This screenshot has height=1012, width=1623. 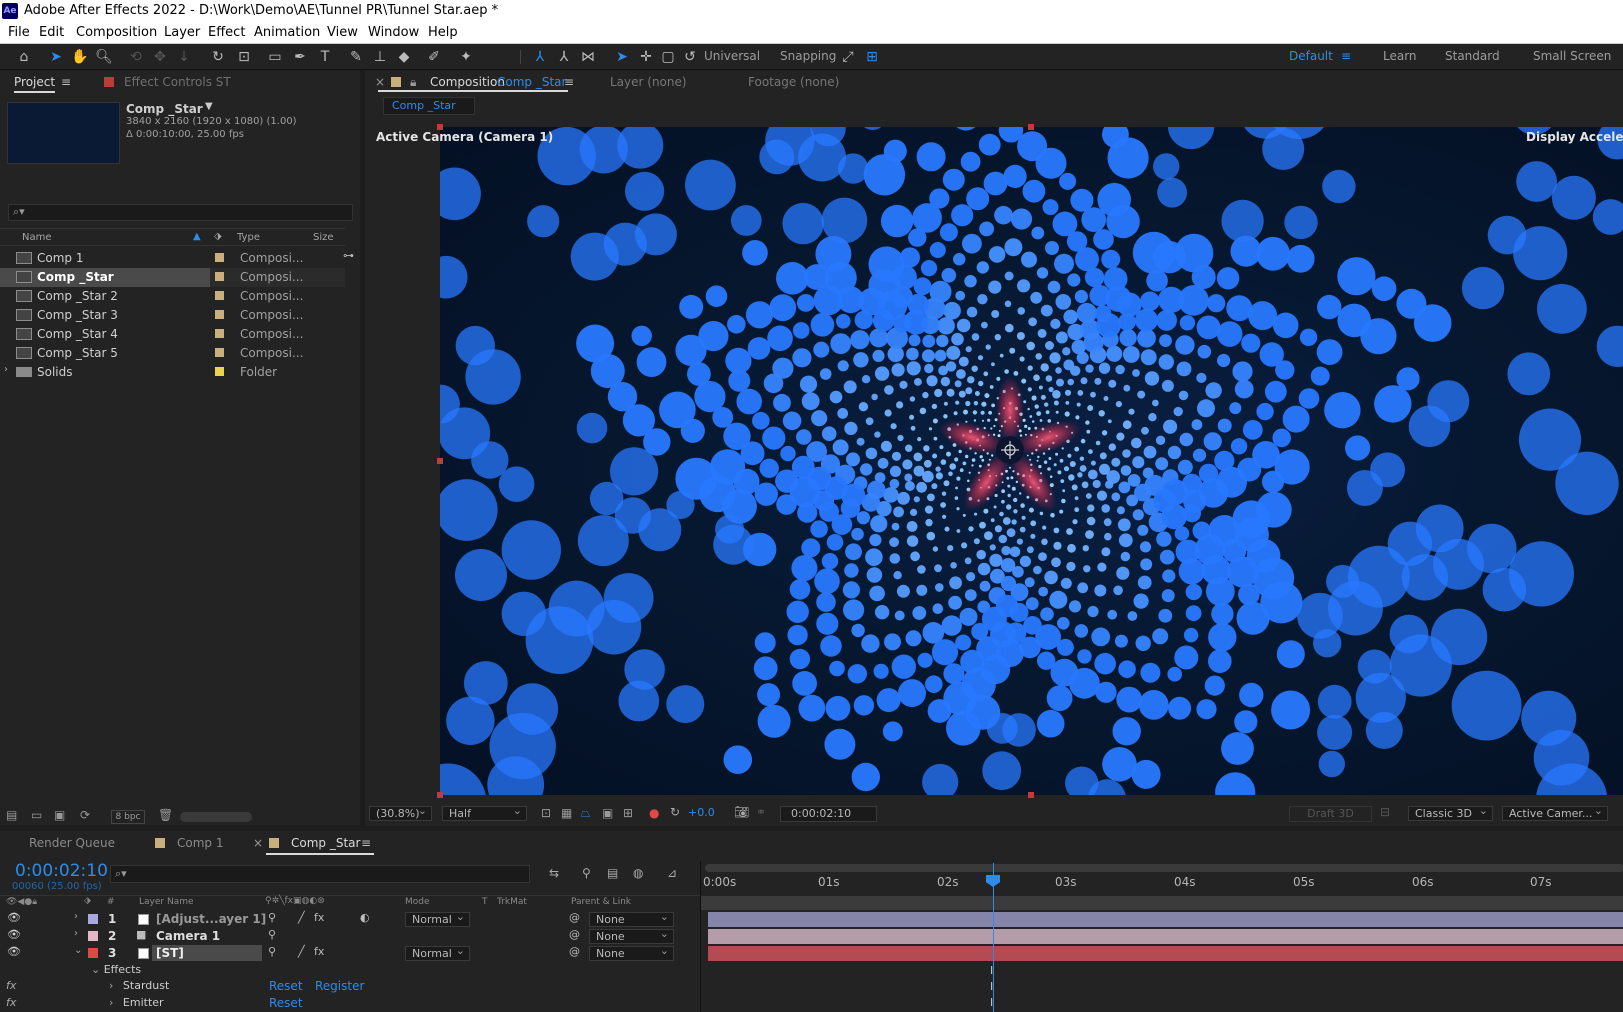 I want to click on lock-icon: 🔒︎, so click(x=413, y=82).